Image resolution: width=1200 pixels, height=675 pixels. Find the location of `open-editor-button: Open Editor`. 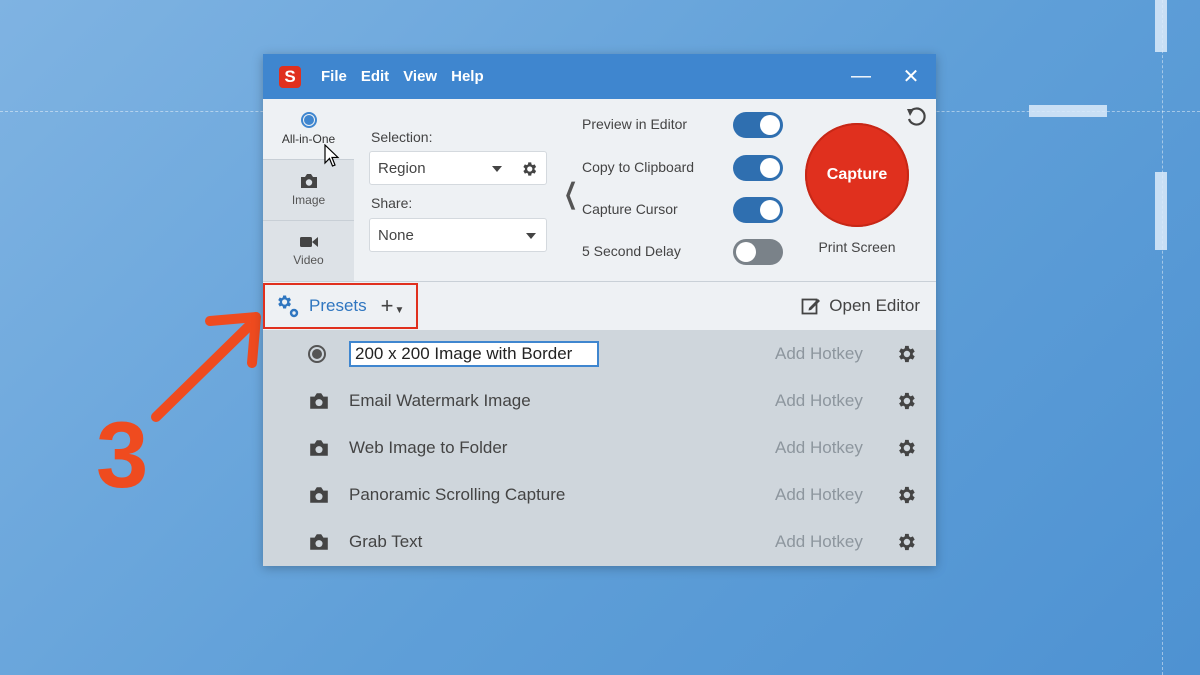

open-editor-button: Open Editor is located at coordinates (860, 306).